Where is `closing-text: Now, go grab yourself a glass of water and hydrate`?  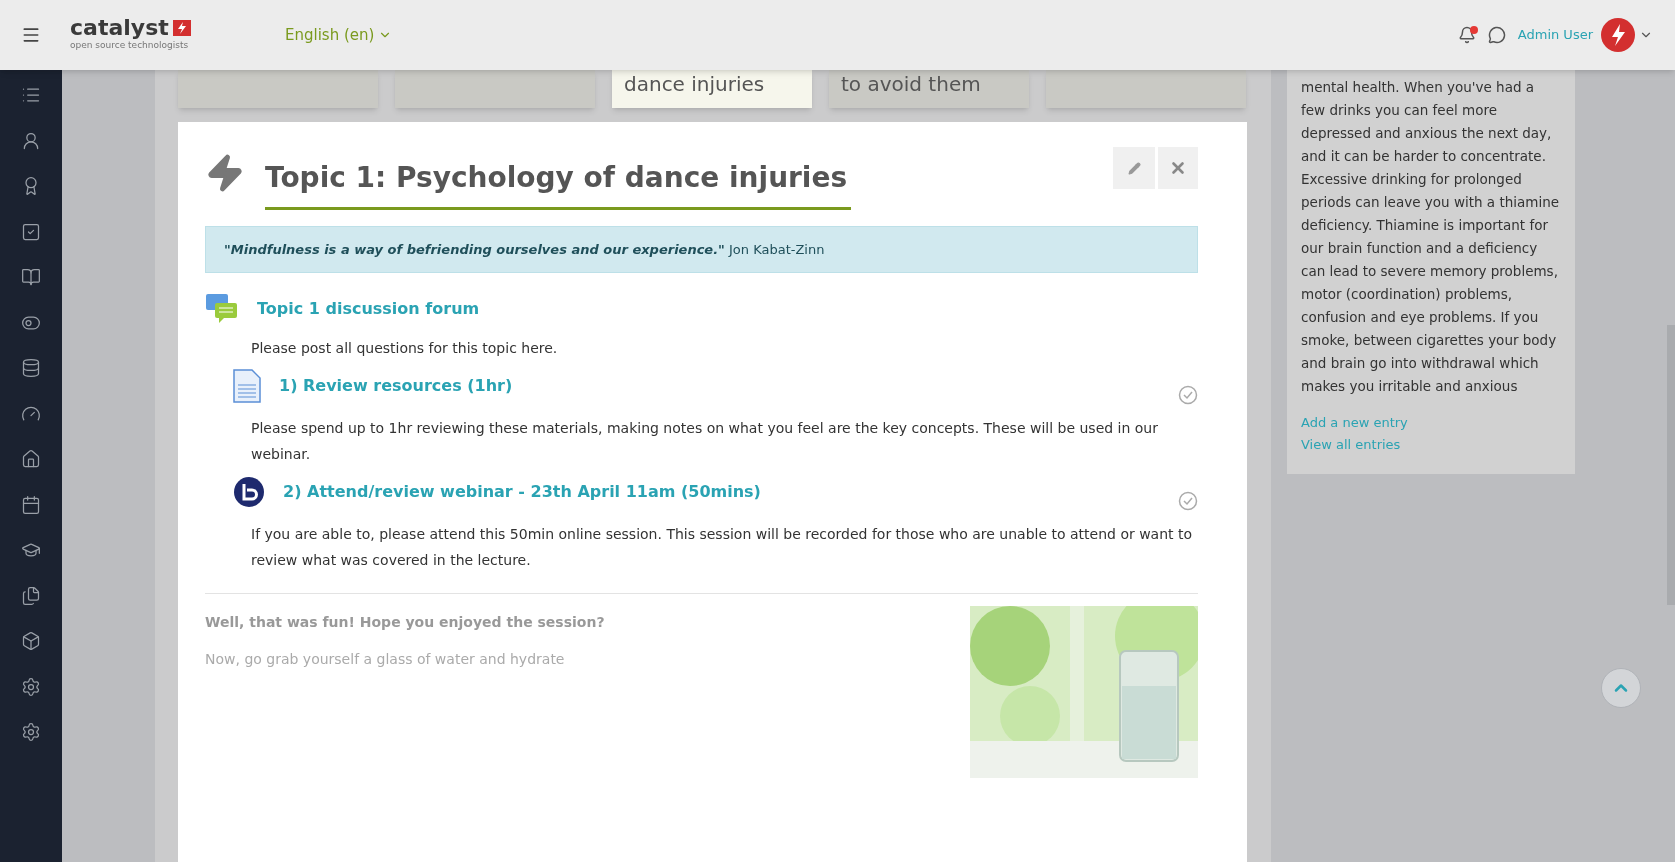 closing-text: Now, go grab yourself a glass of water and hydrate is located at coordinates (385, 659).